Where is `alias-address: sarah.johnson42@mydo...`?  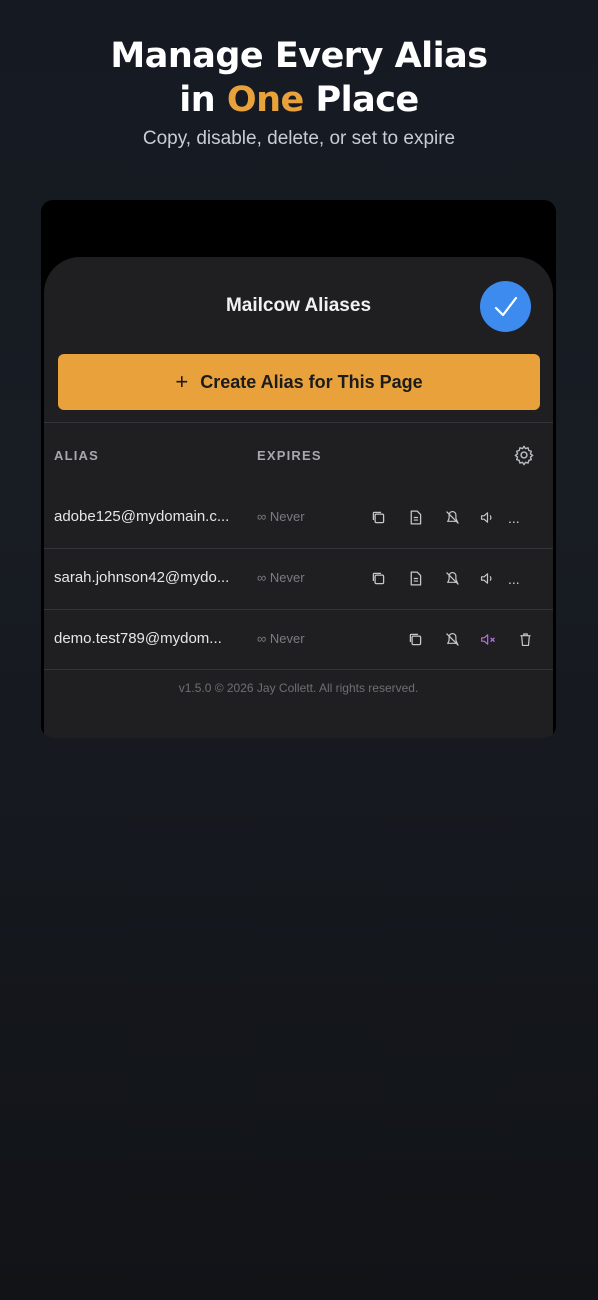
alias-address: sarah.johnson42@mydo... is located at coordinates (141, 578).